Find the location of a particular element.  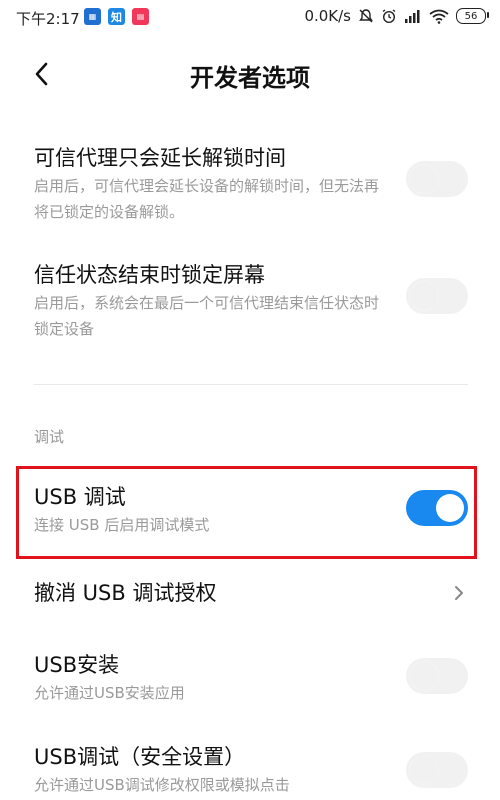

header: 开发者选项 is located at coordinates (250, 74).